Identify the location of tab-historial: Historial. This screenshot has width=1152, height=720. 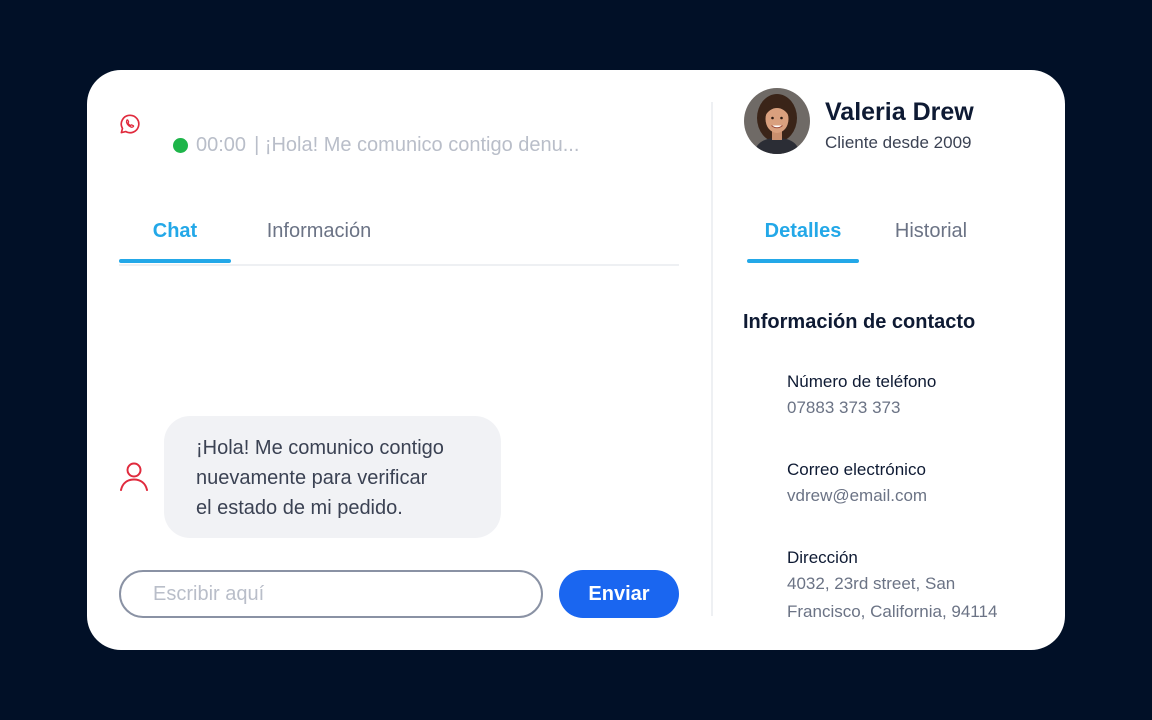
(931, 241).